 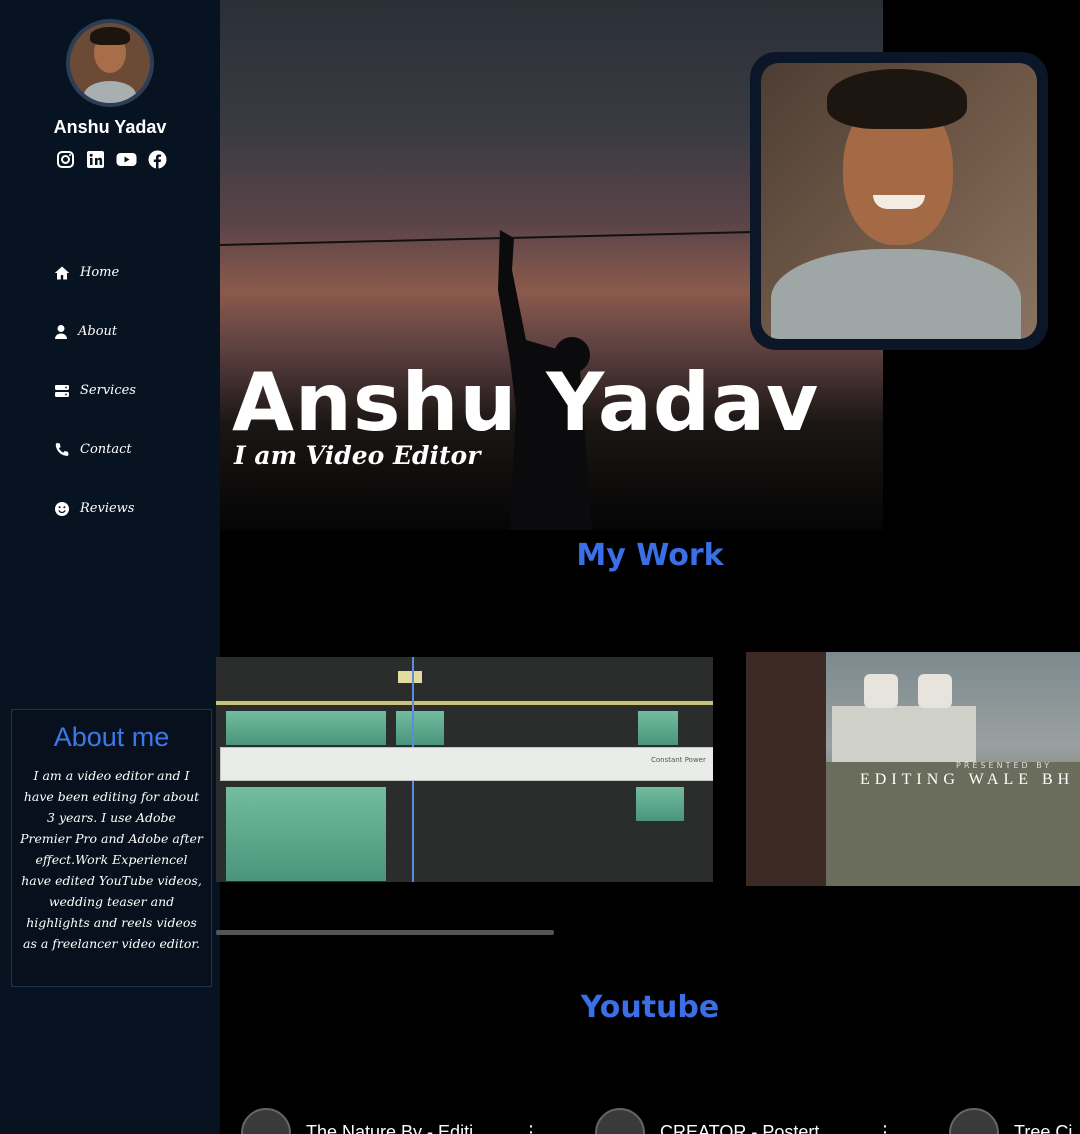 I want to click on youtube-card: The Nature By - Editi ⋮, so click(x=391, y=1117).